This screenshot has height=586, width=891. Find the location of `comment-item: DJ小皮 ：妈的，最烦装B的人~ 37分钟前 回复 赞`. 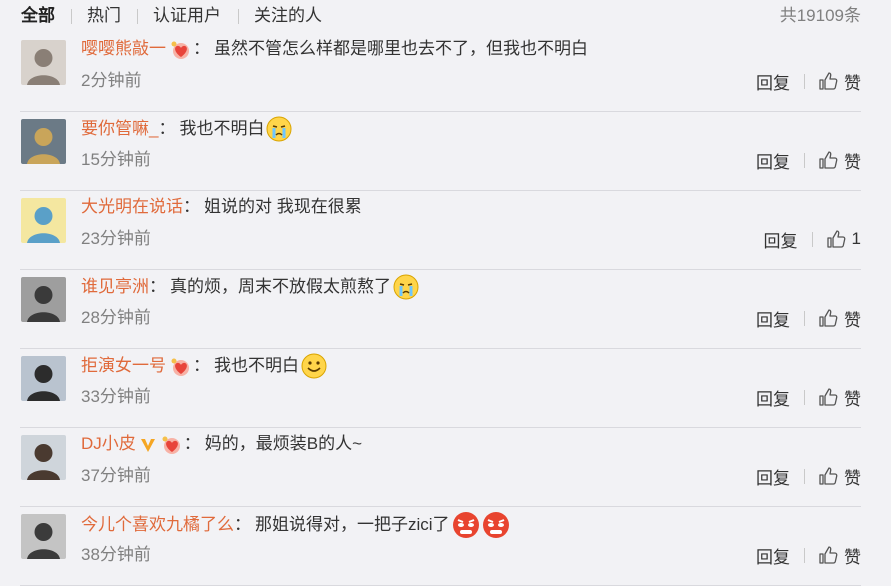

comment-item: DJ小皮 ：妈的，最烦装B的人~ 37分钟前 回复 赞 is located at coordinates (445, 467).